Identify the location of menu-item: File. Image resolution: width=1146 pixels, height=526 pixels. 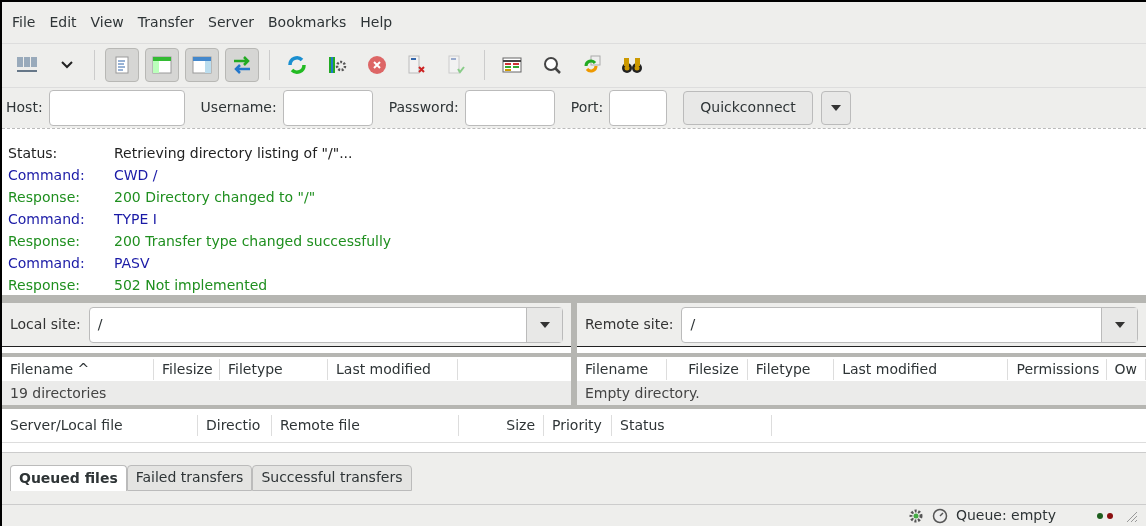
(24, 23).